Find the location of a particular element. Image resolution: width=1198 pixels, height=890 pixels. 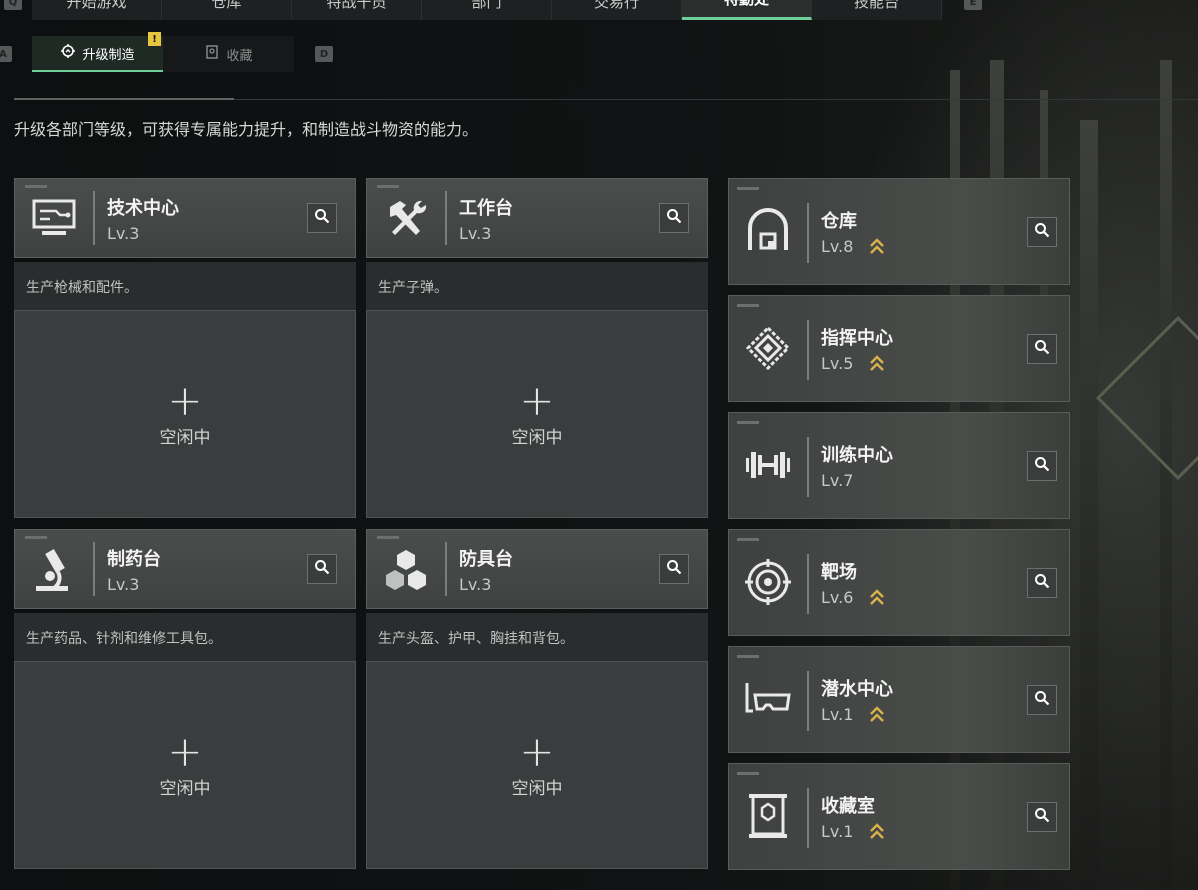

workbench-card-tech-center: 技术中心 Lv.3 生产枪械和配件。 + 空闲中 is located at coordinates (185, 348).